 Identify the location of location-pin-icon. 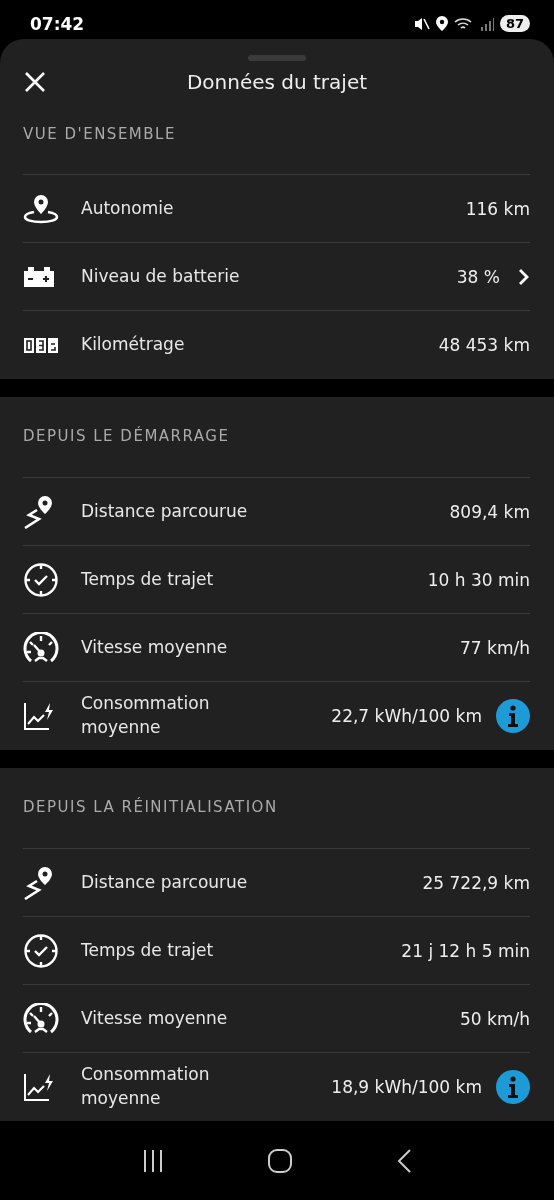
(41, 208).